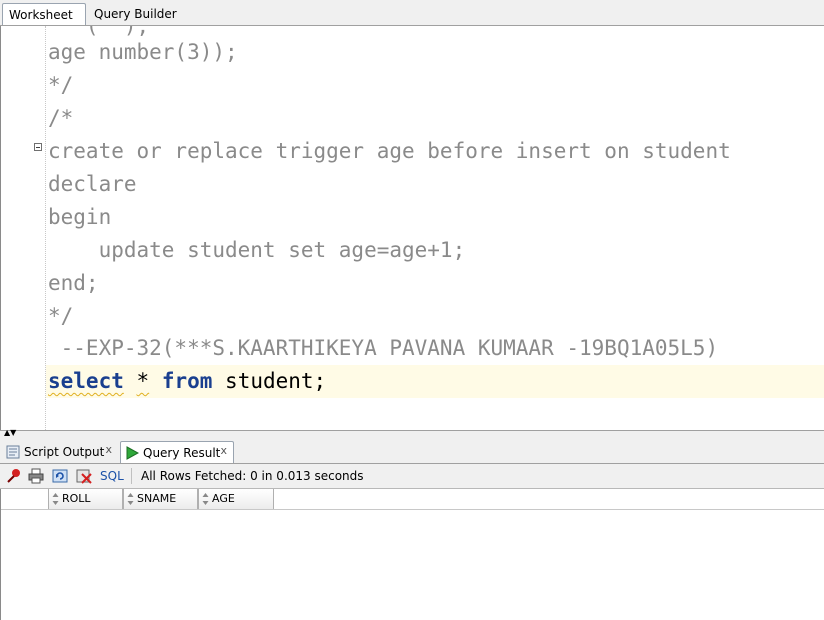  What do you see at coordinates (412, 13) in the screenshot?
I see `editor-tab-bar: Worksheet Query Builder` at bounding box center [412, 13].